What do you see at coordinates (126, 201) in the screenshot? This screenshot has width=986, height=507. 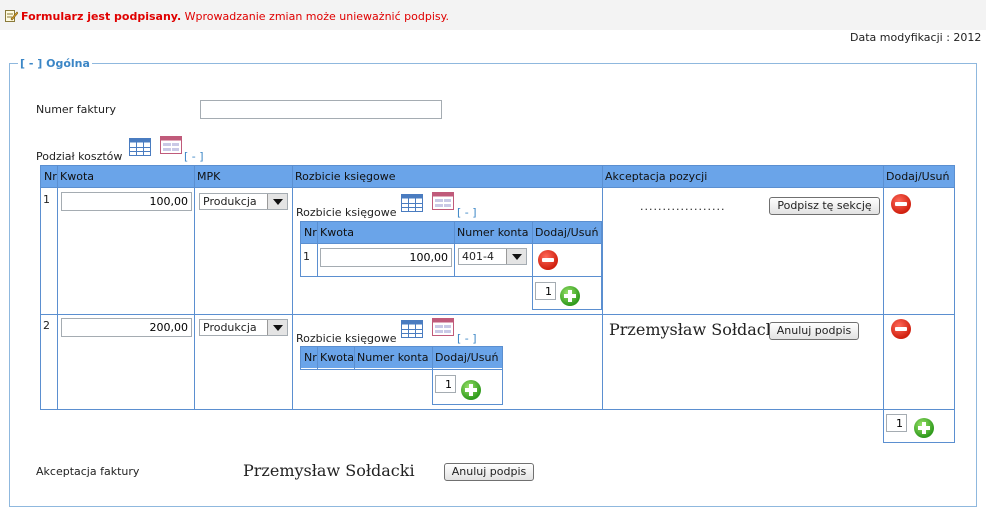 I see `row-1-amount-input` at bounding box center [126, 201].